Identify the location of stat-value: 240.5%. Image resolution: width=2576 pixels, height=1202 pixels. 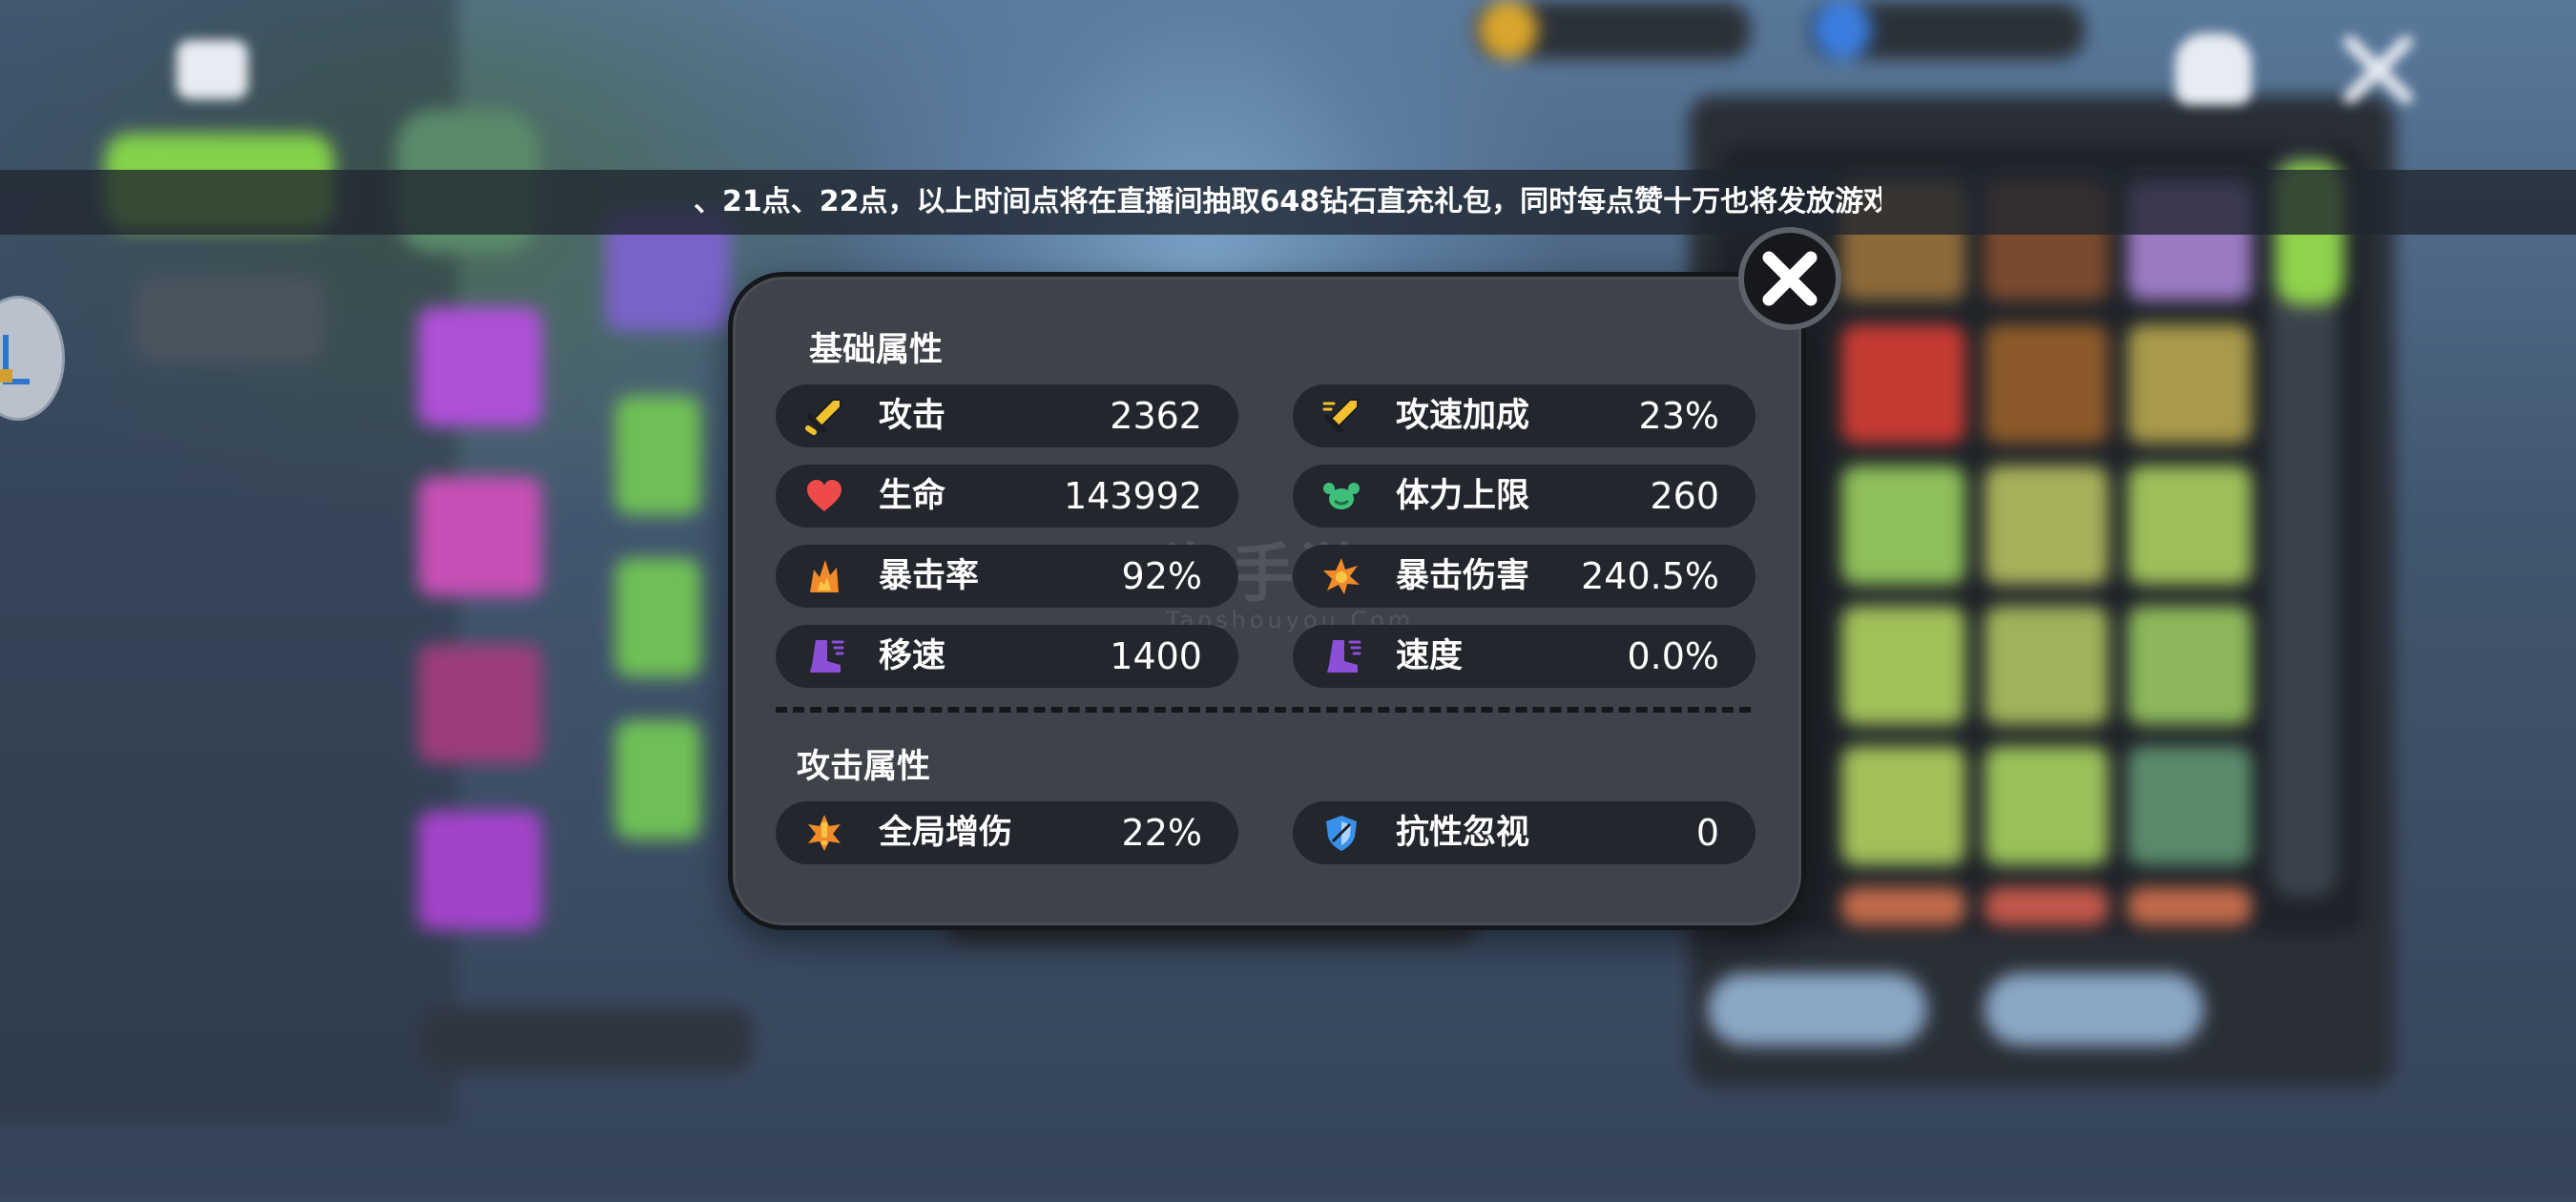
(1650, 576).